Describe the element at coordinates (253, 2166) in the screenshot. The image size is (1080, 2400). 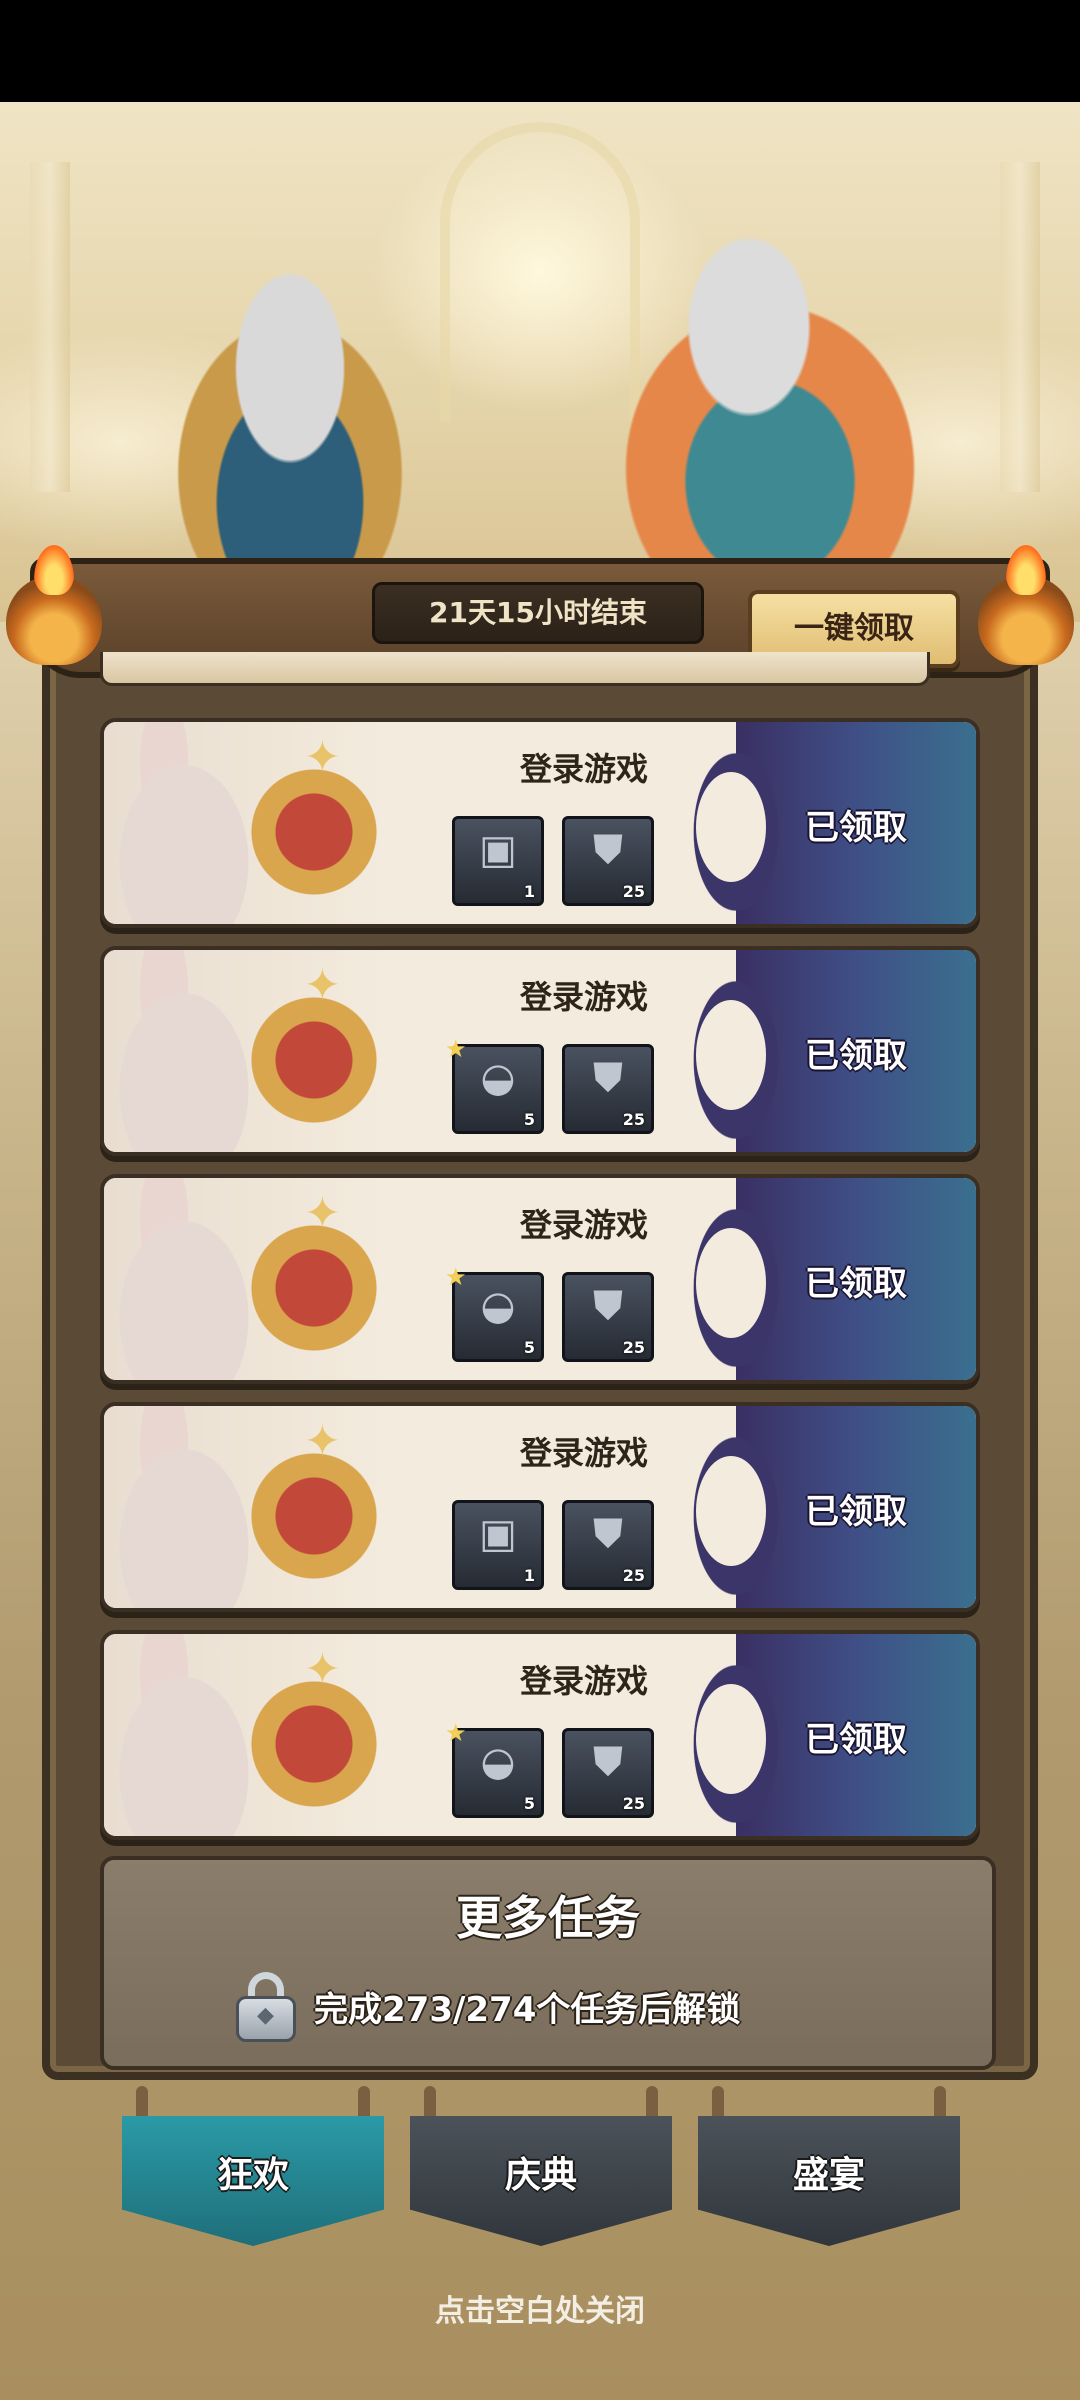
I see `tab-carnival: 狂欢` at that location.